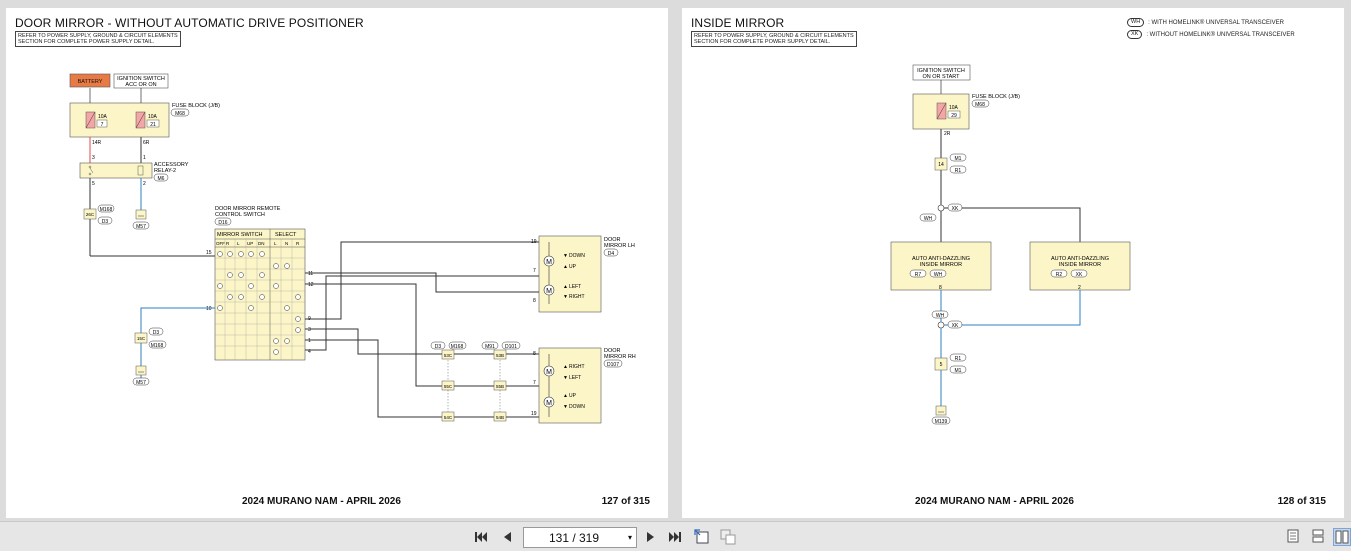 The width and height of the screenshot is (1351, 551). I want to click on svg-text: M139, so click(941, 422).